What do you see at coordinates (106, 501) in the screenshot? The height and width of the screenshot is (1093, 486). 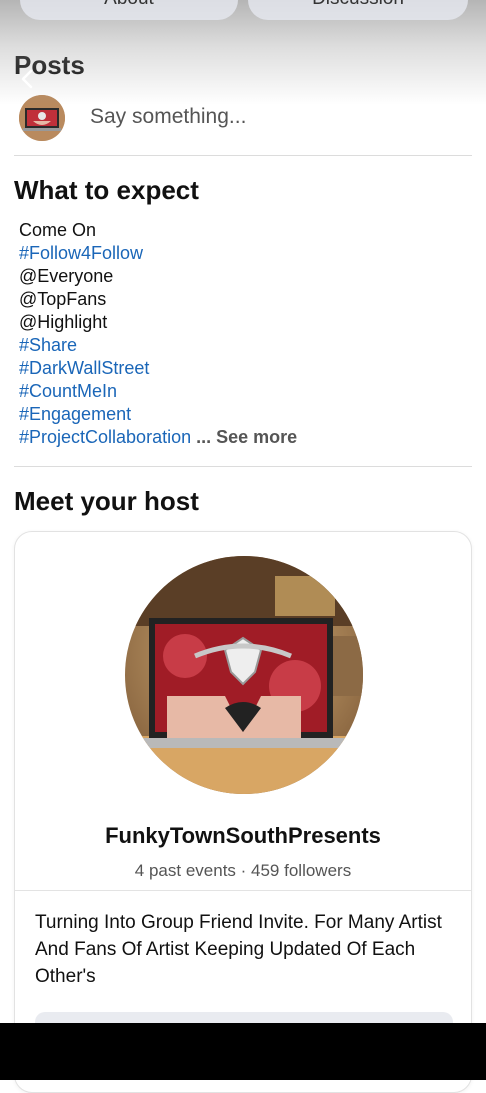 I see `meet-your-host-title: Meet your host` at bounding box center [106, 501].